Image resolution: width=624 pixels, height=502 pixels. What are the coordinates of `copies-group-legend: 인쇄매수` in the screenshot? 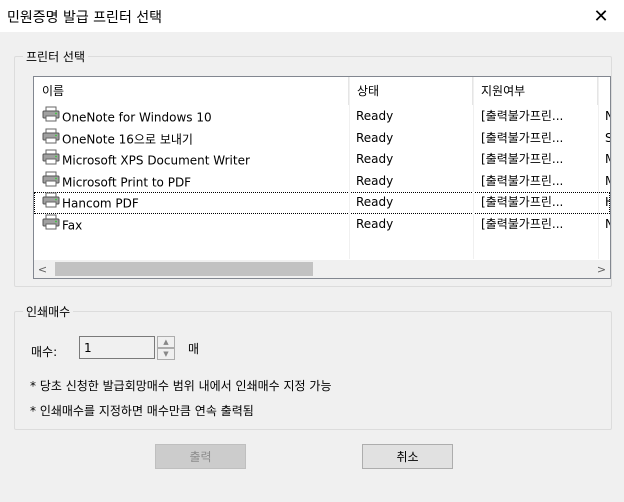 It's located at (48, 311).